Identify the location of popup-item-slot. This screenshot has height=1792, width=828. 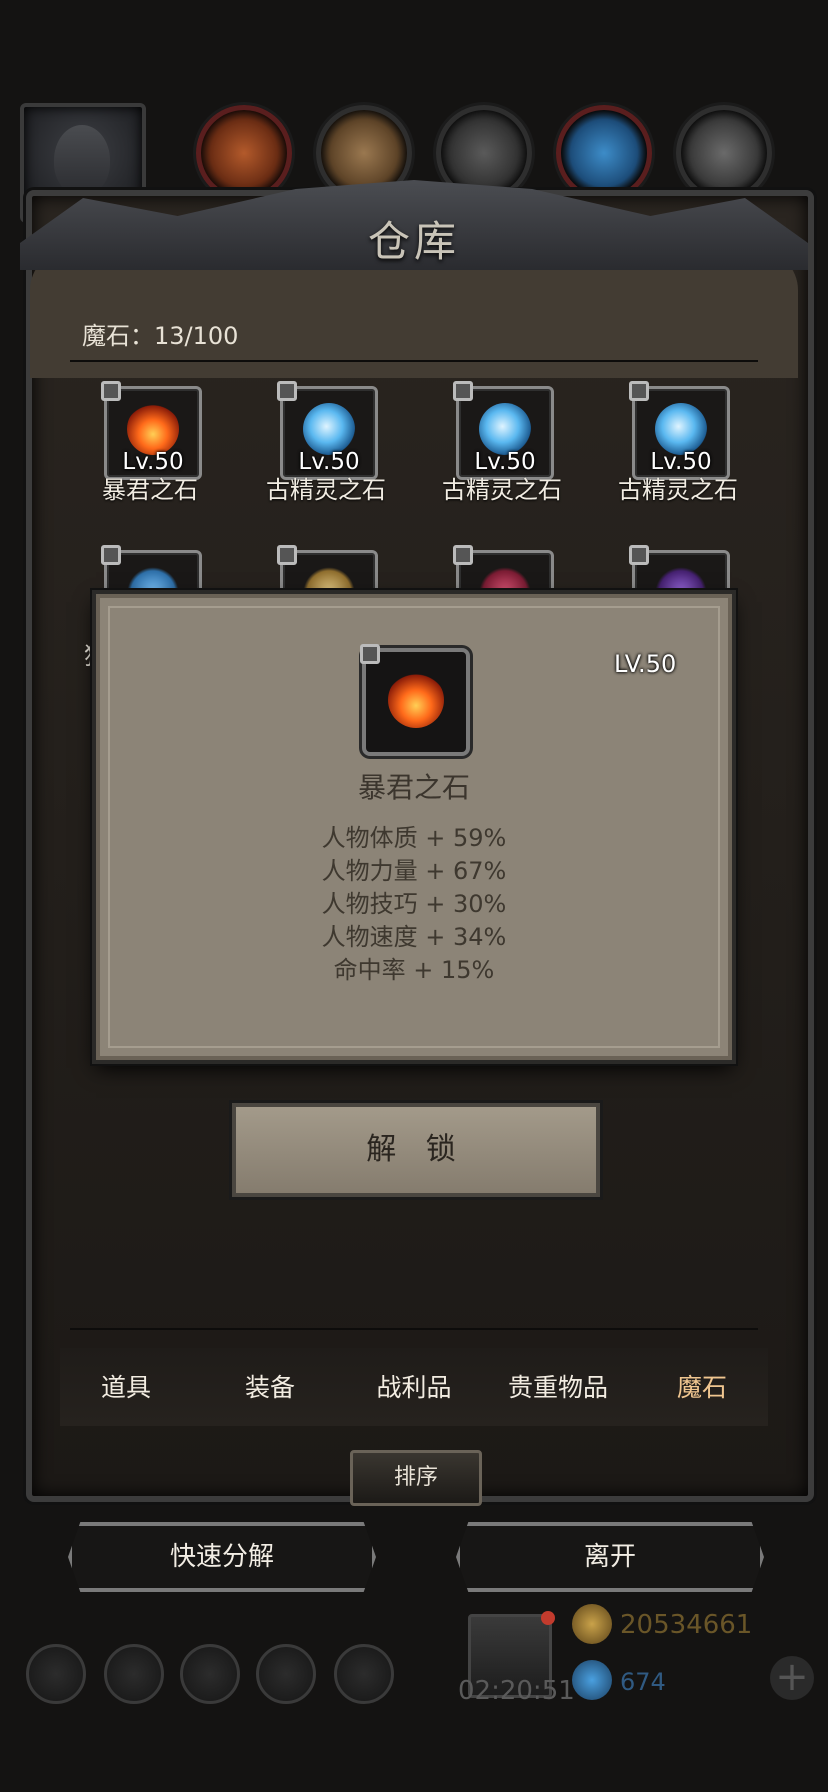
(415, 700).